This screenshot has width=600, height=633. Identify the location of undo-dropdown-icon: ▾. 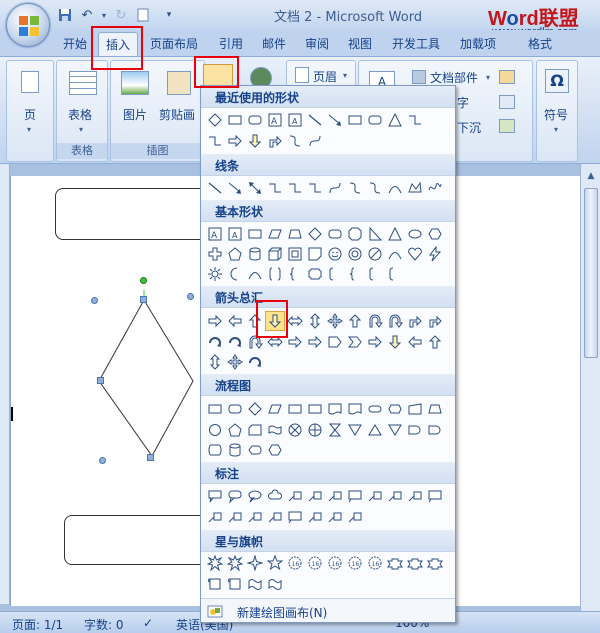
(104, 15).